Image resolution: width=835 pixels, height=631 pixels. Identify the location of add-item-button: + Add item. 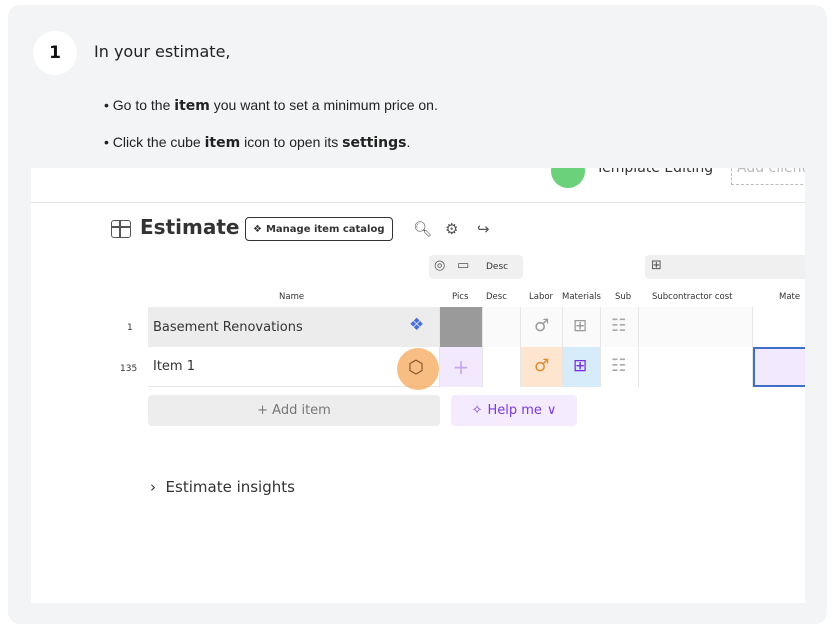
(294, 410).